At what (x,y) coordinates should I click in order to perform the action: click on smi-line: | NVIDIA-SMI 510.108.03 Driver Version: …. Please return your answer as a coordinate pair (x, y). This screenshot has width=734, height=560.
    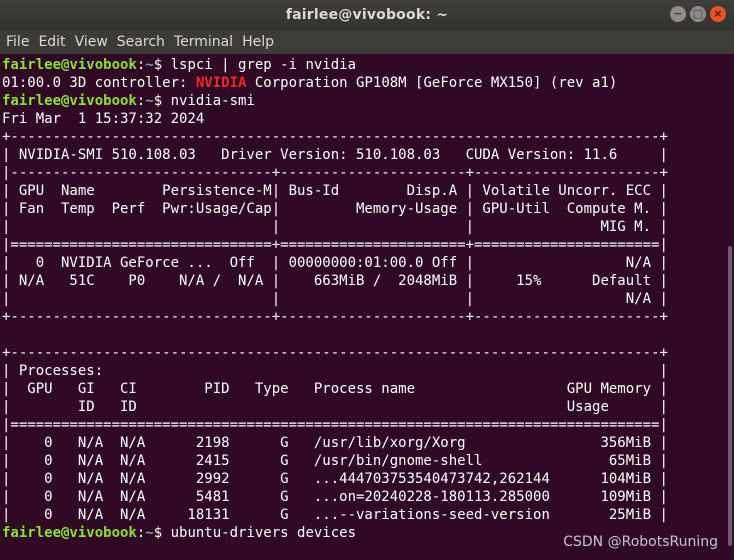
    Looking at the image, I should click on (335, 155).